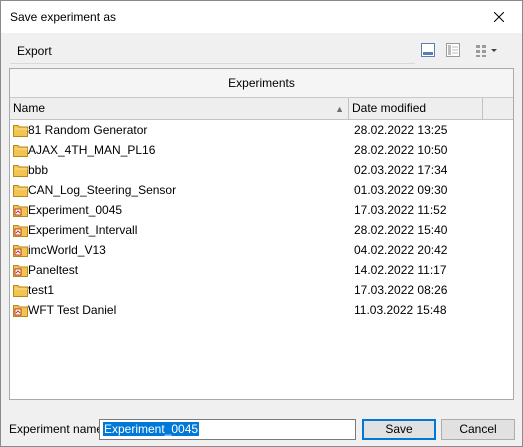 This screenshot has width=523, height=447. What do you see at coordinates (339, 109) in the screenshot?
I see `sort-ascending-icon: ▲` at bounding box center [339, 109].